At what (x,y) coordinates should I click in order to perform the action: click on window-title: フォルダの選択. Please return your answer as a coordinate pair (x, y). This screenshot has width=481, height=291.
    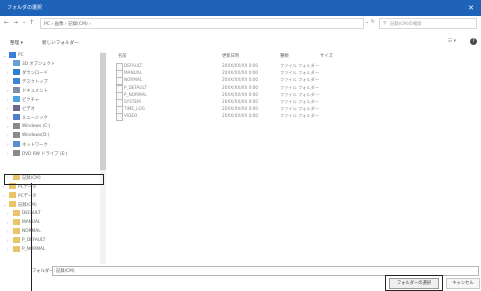
    Looking at the image, I should click on (25, 8).